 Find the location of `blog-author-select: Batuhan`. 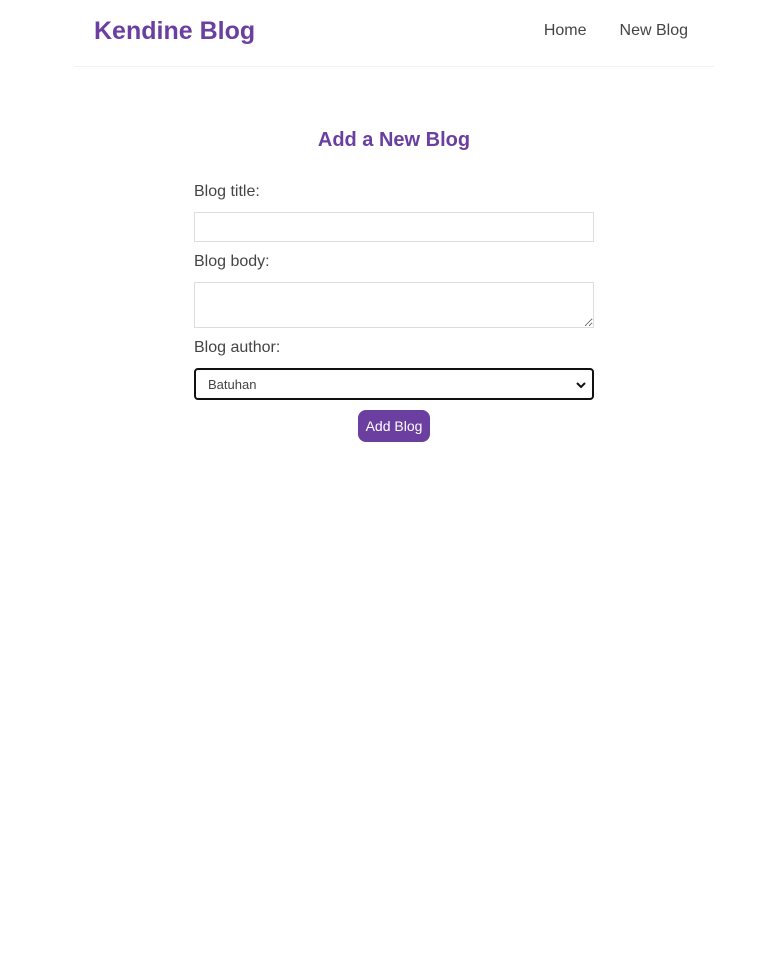

blog-author-select: Batuhan is located at coordinates (394, 384).